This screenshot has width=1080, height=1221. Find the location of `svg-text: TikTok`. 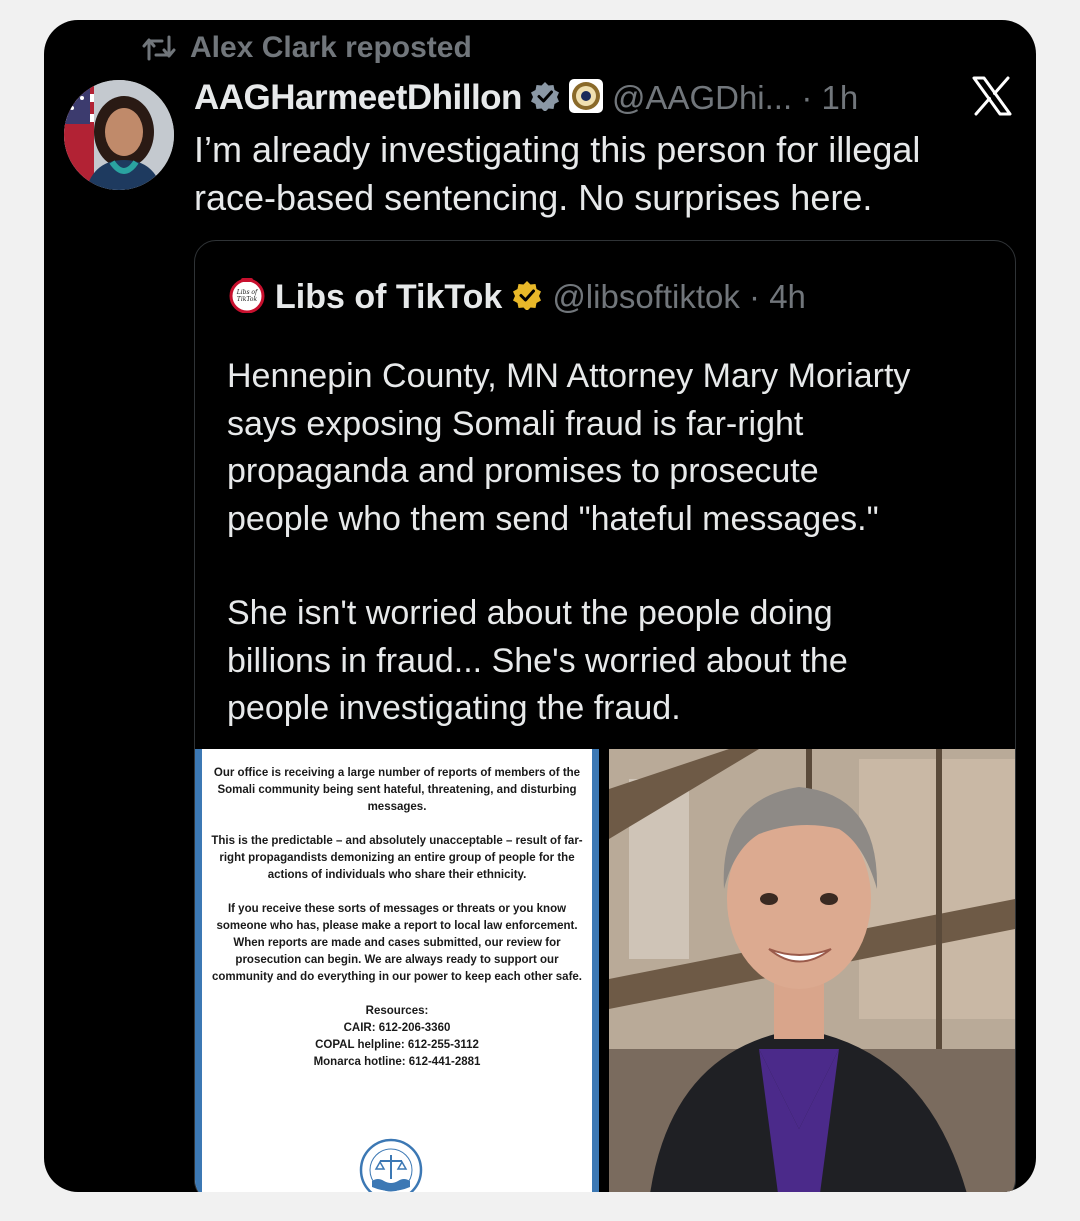

svg-text: TikTok is located at coordinates (247, 299).